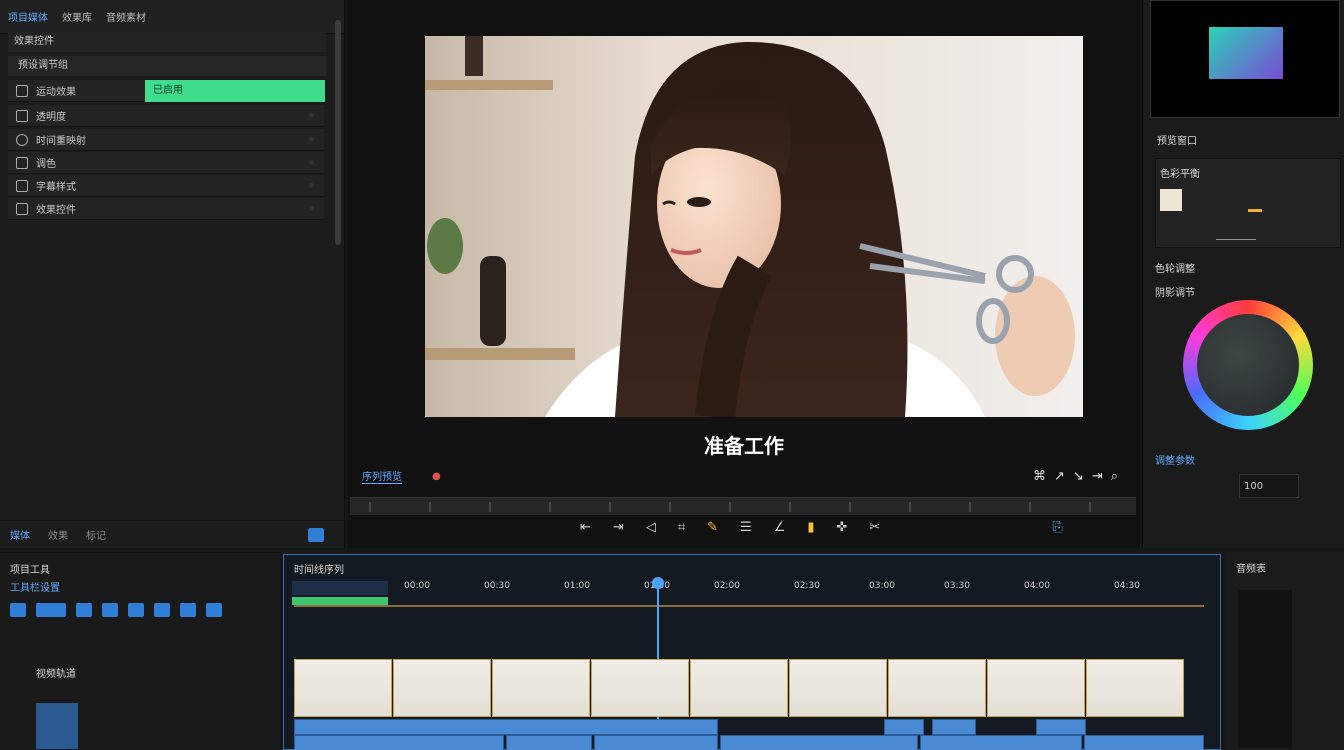 This screenshot has width=1344, height=750. What do you see at coordinates (77, 16) in the screenshot?
I see `tab-effects-library: 效果库` at bounding box center [77, 16].